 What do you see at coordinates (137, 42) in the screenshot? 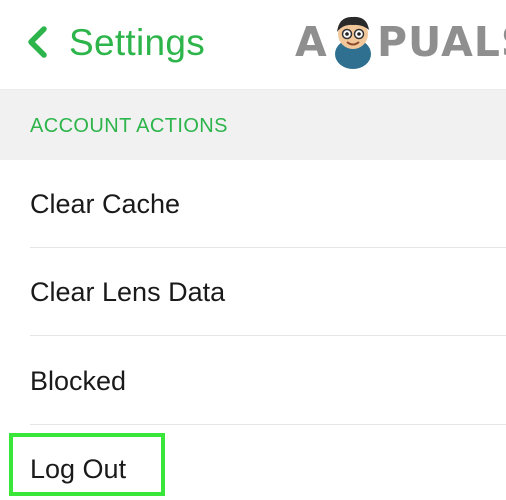
I see `page-title: Settings` at bounding box center [137, 42].